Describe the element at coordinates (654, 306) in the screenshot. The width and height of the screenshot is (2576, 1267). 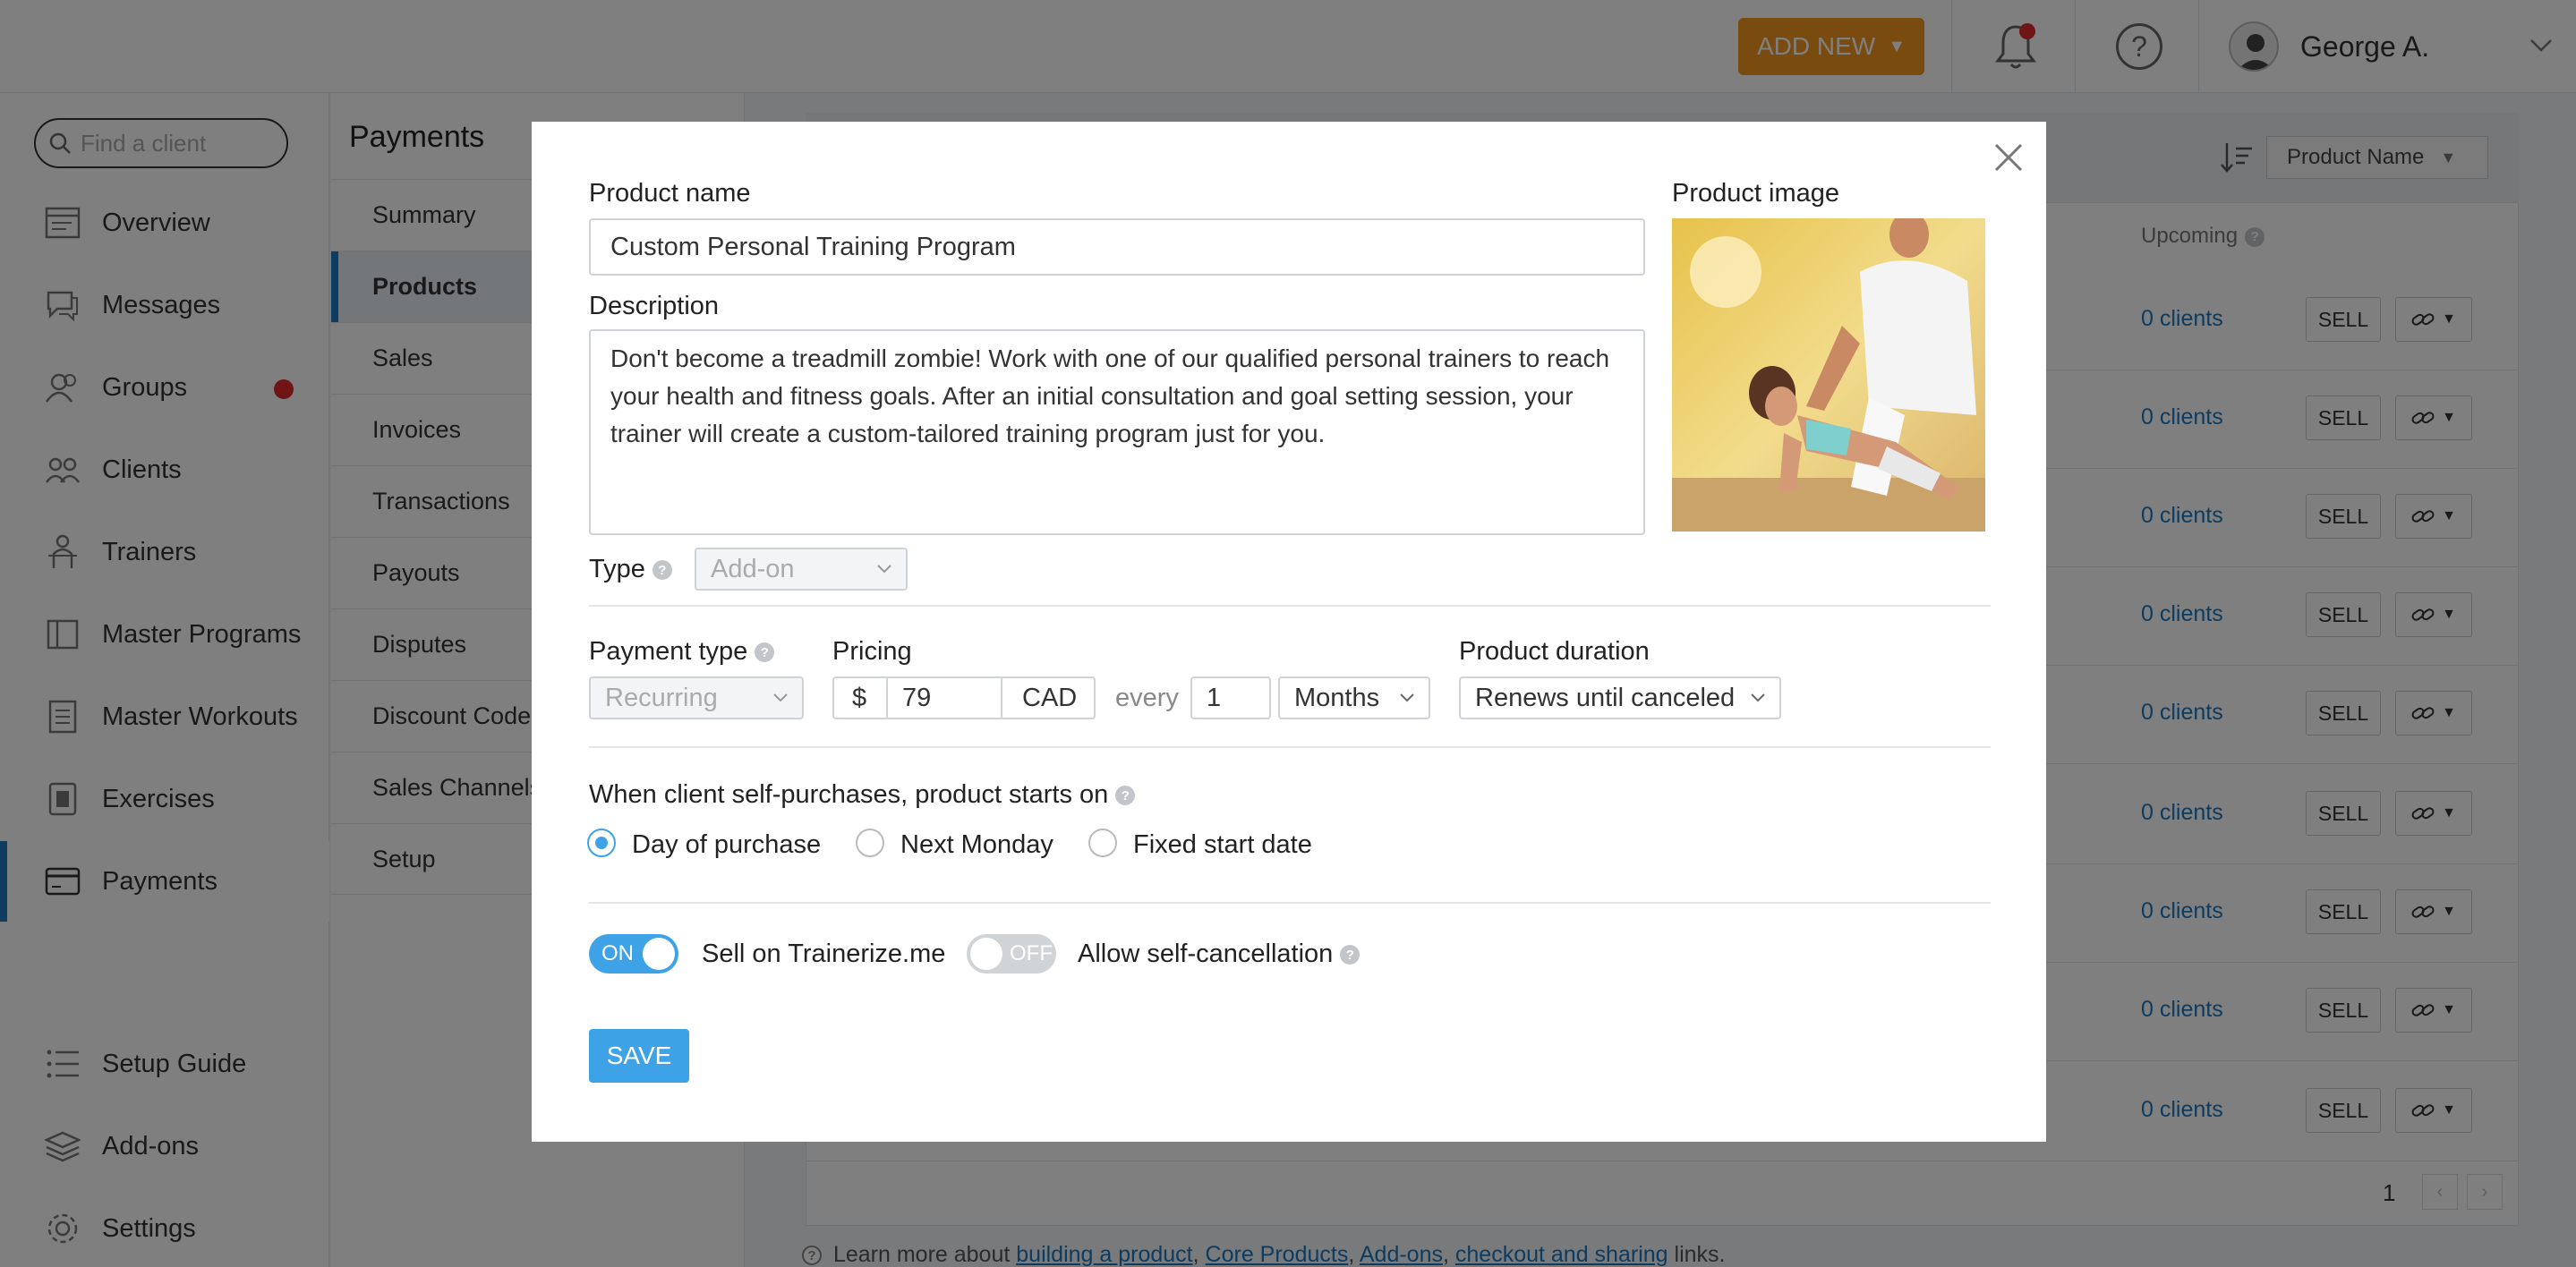
I see `description-label: Description` at that location.